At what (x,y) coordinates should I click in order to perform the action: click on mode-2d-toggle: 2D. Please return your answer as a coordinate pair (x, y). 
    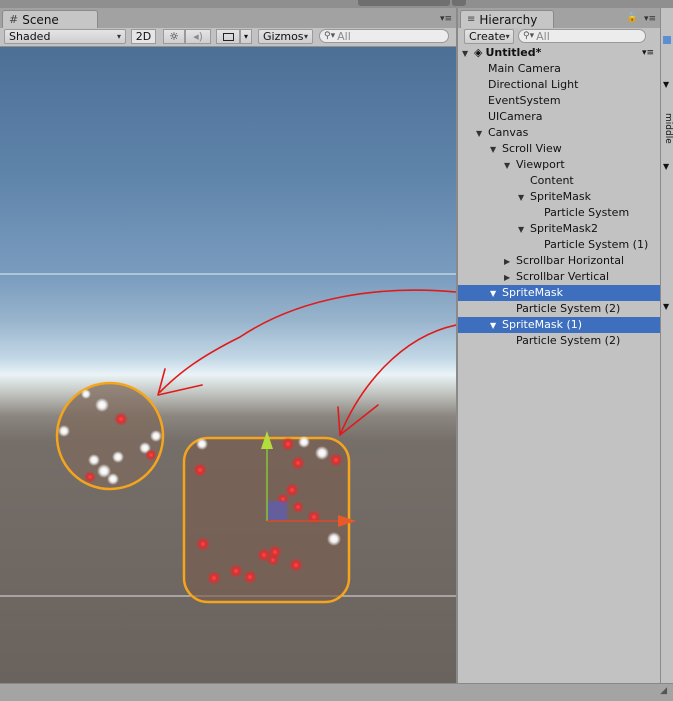
    Looking at the image, I should click on (143, 36).